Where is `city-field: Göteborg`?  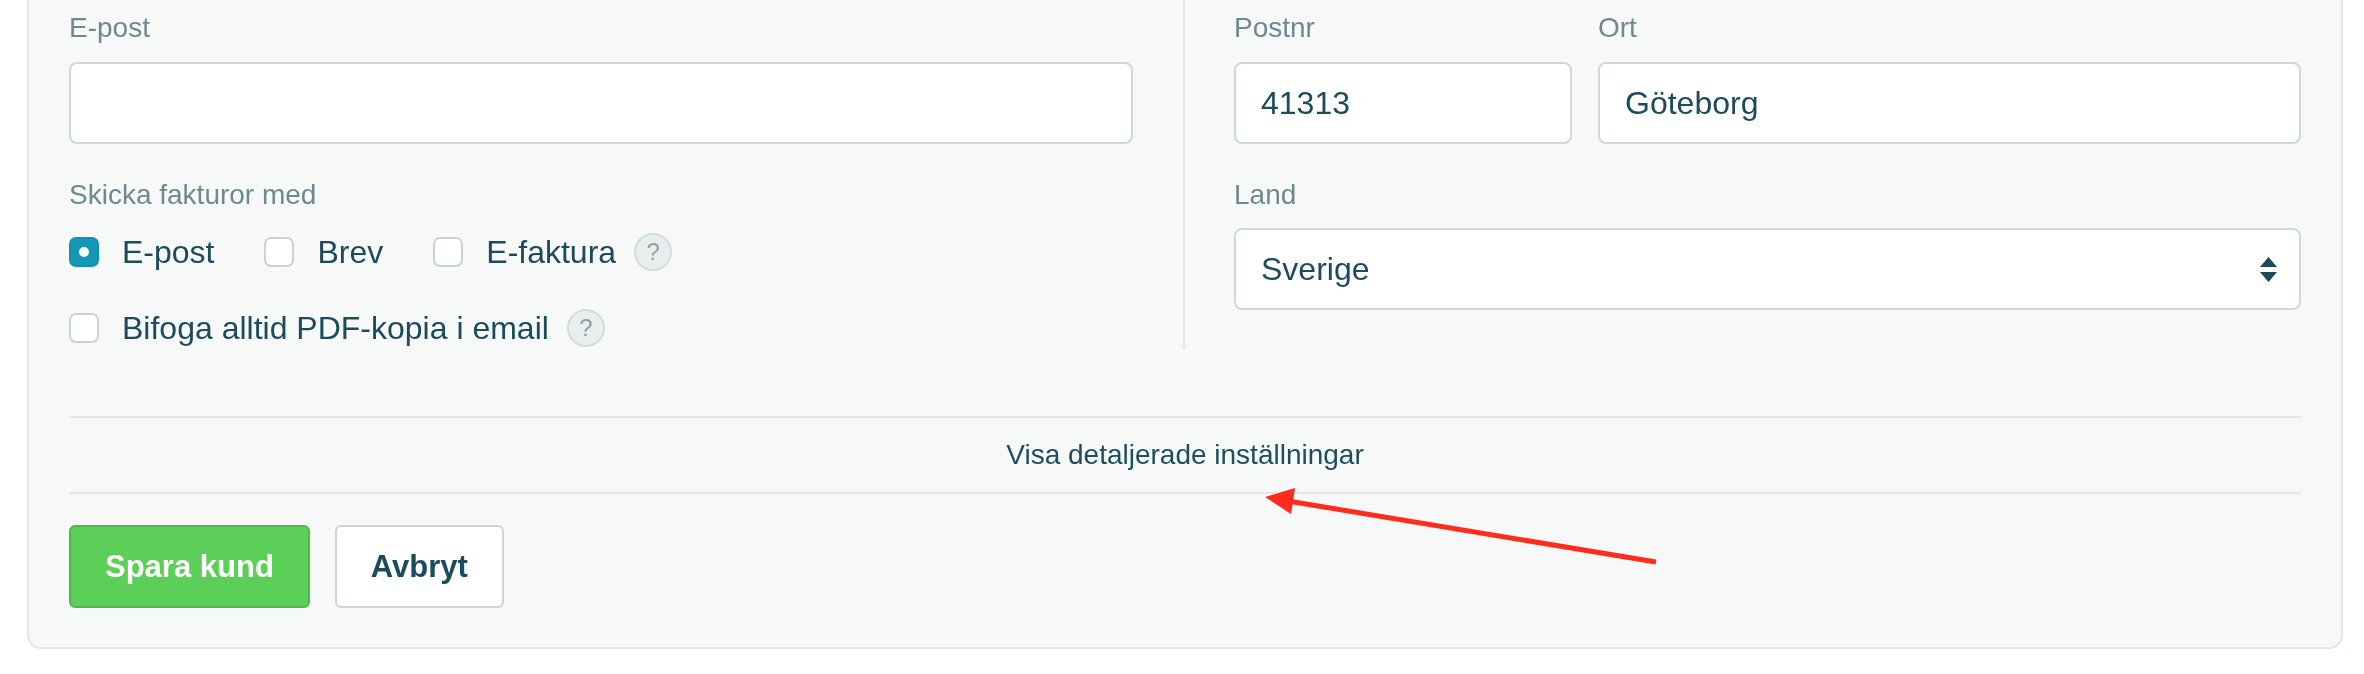 city-field: Göteborg is located at coordinates (1949, 103).